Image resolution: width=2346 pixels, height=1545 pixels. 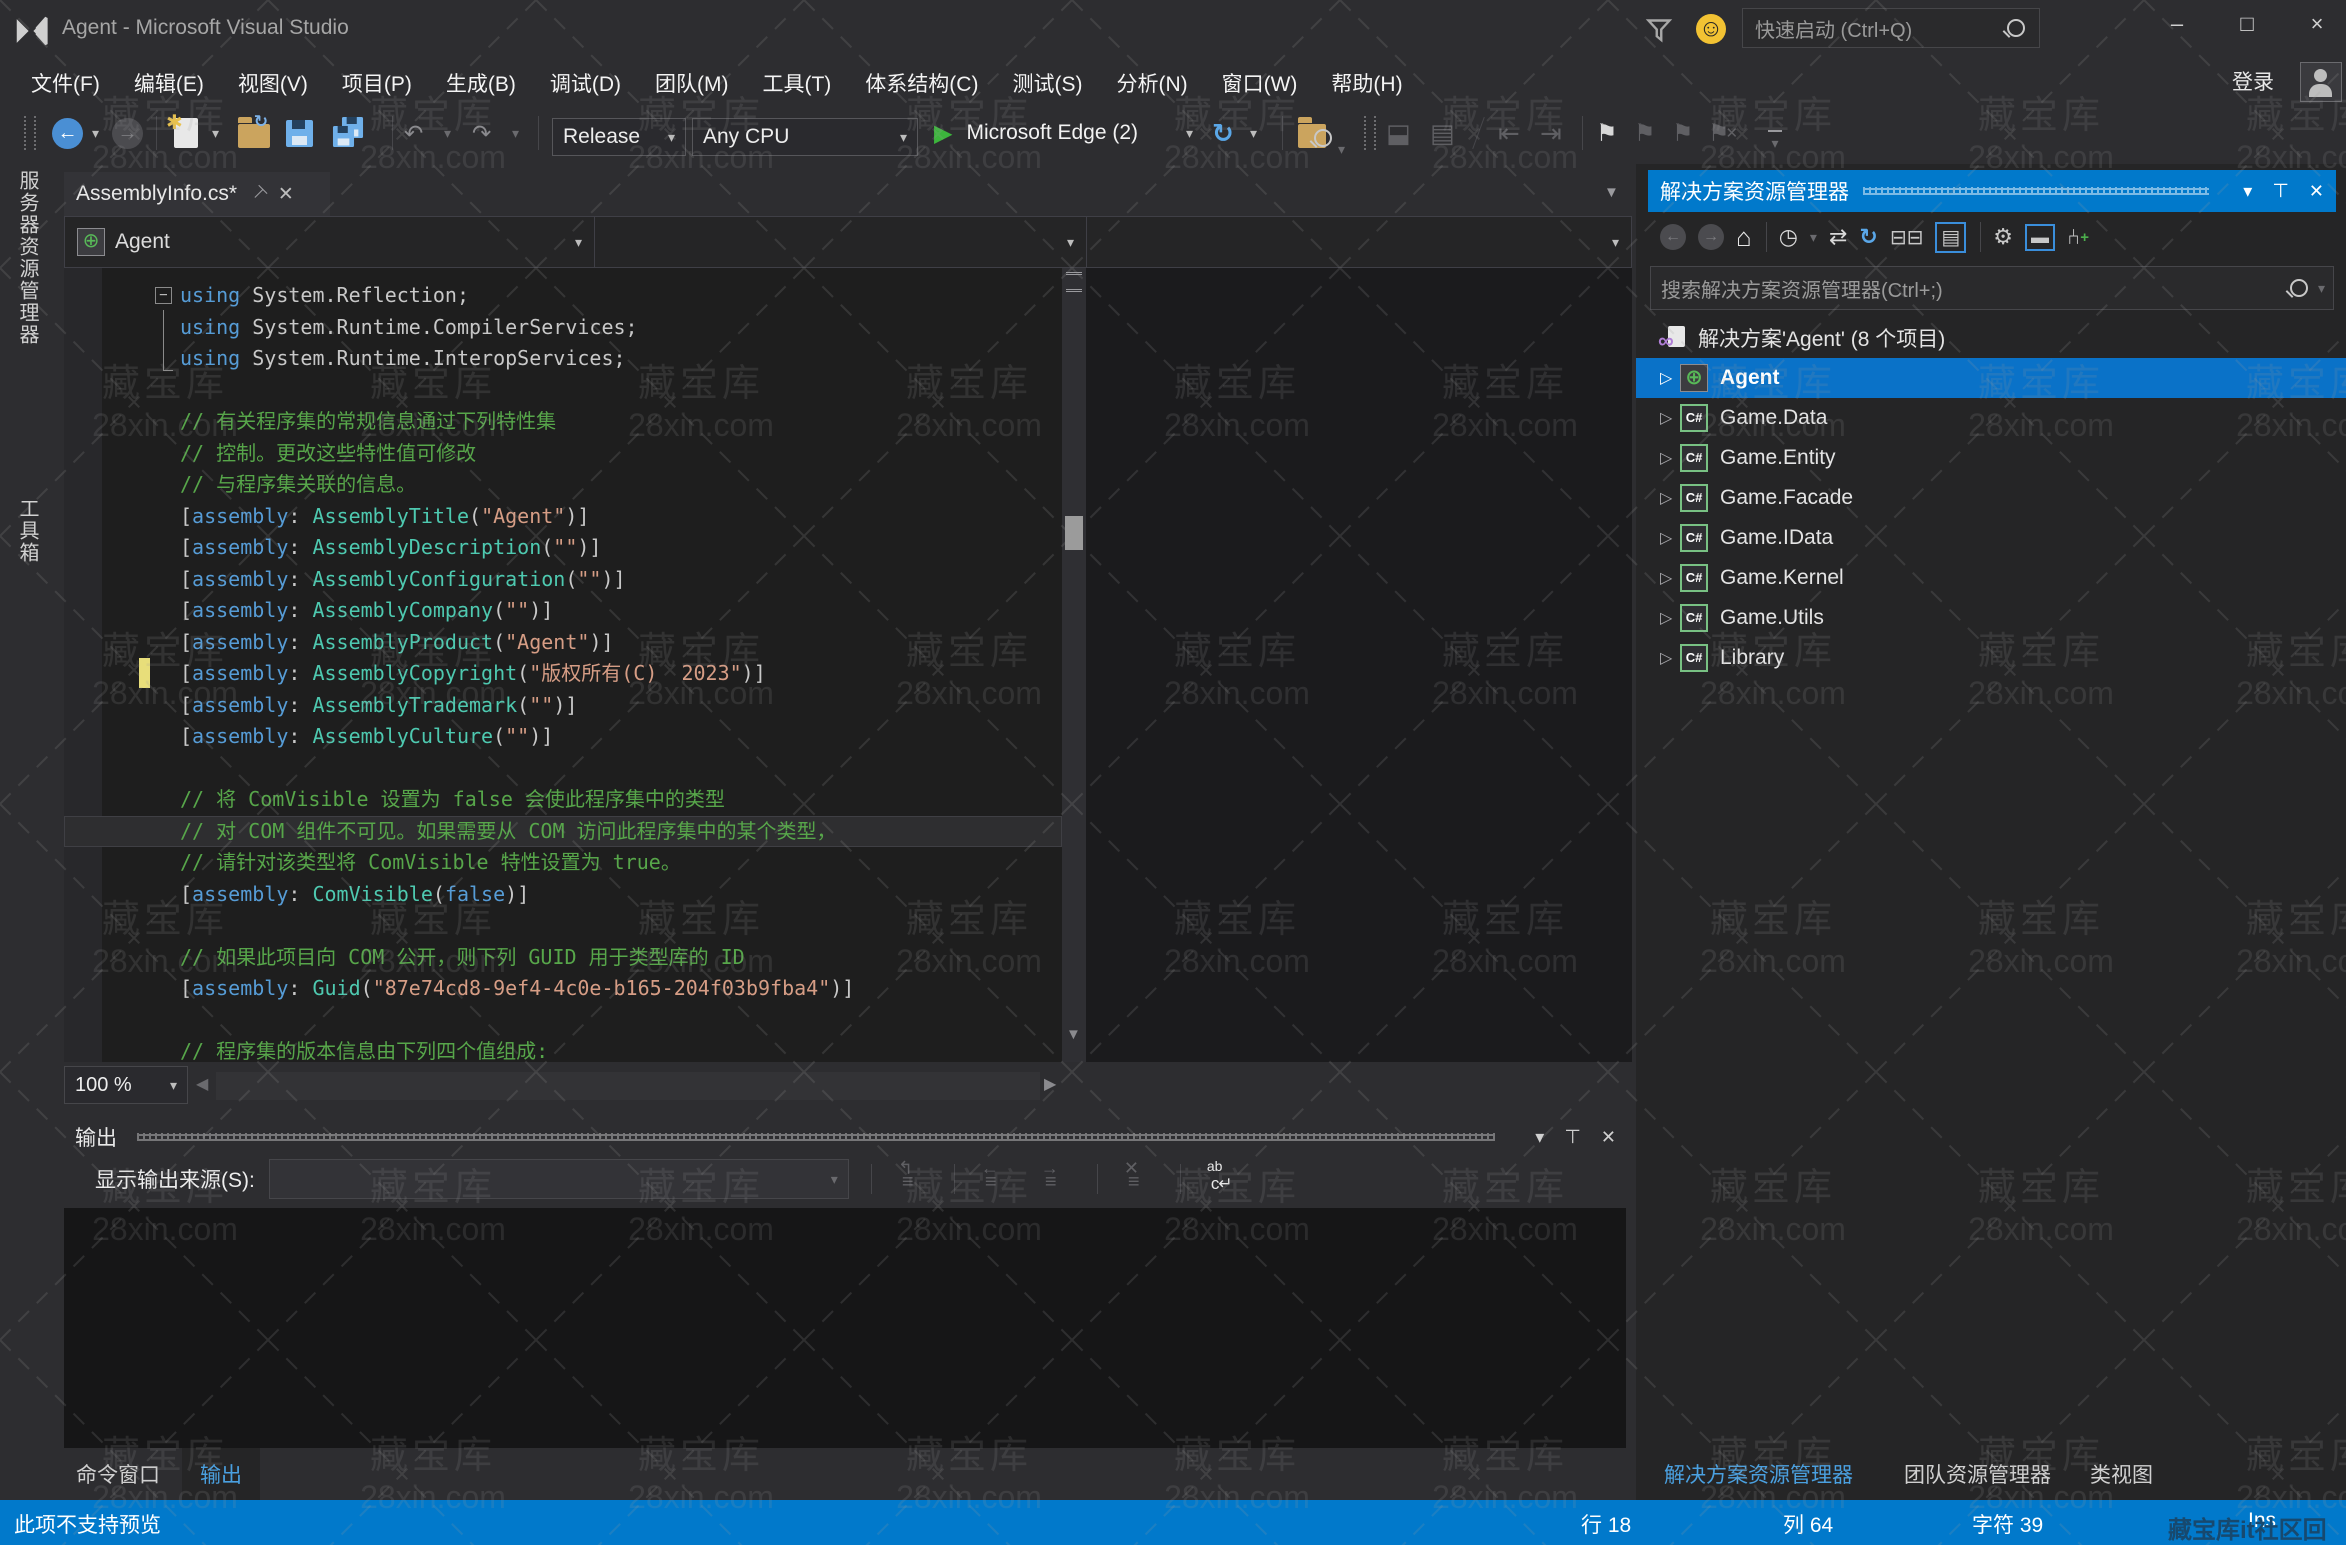 What do you see at coordinates (998, 1176) in the screenshot?
I see `previous-message-icon: ← ≡` at bounding box center [998, 1176].